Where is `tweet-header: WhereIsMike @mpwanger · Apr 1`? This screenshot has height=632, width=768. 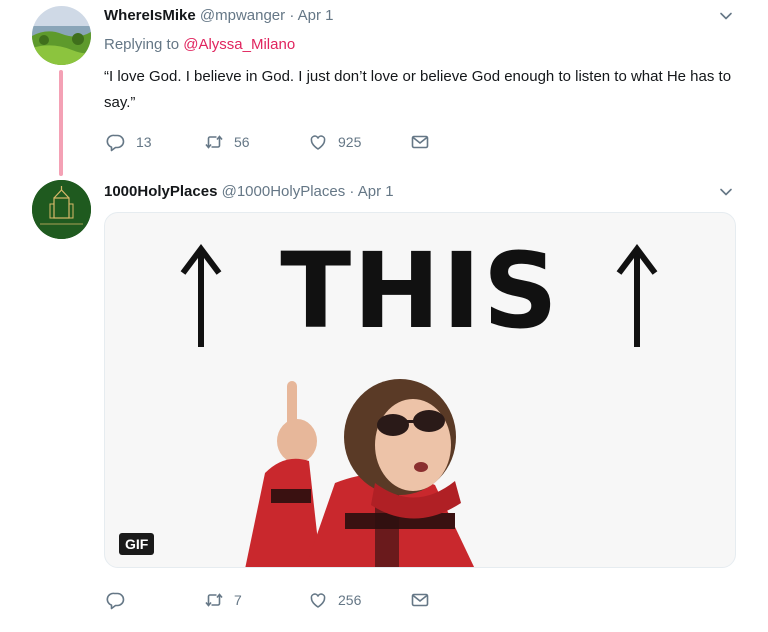
tweet-header: WhereIsMike @mpwanger · Apr 1 is located at coordinates (219, 16).